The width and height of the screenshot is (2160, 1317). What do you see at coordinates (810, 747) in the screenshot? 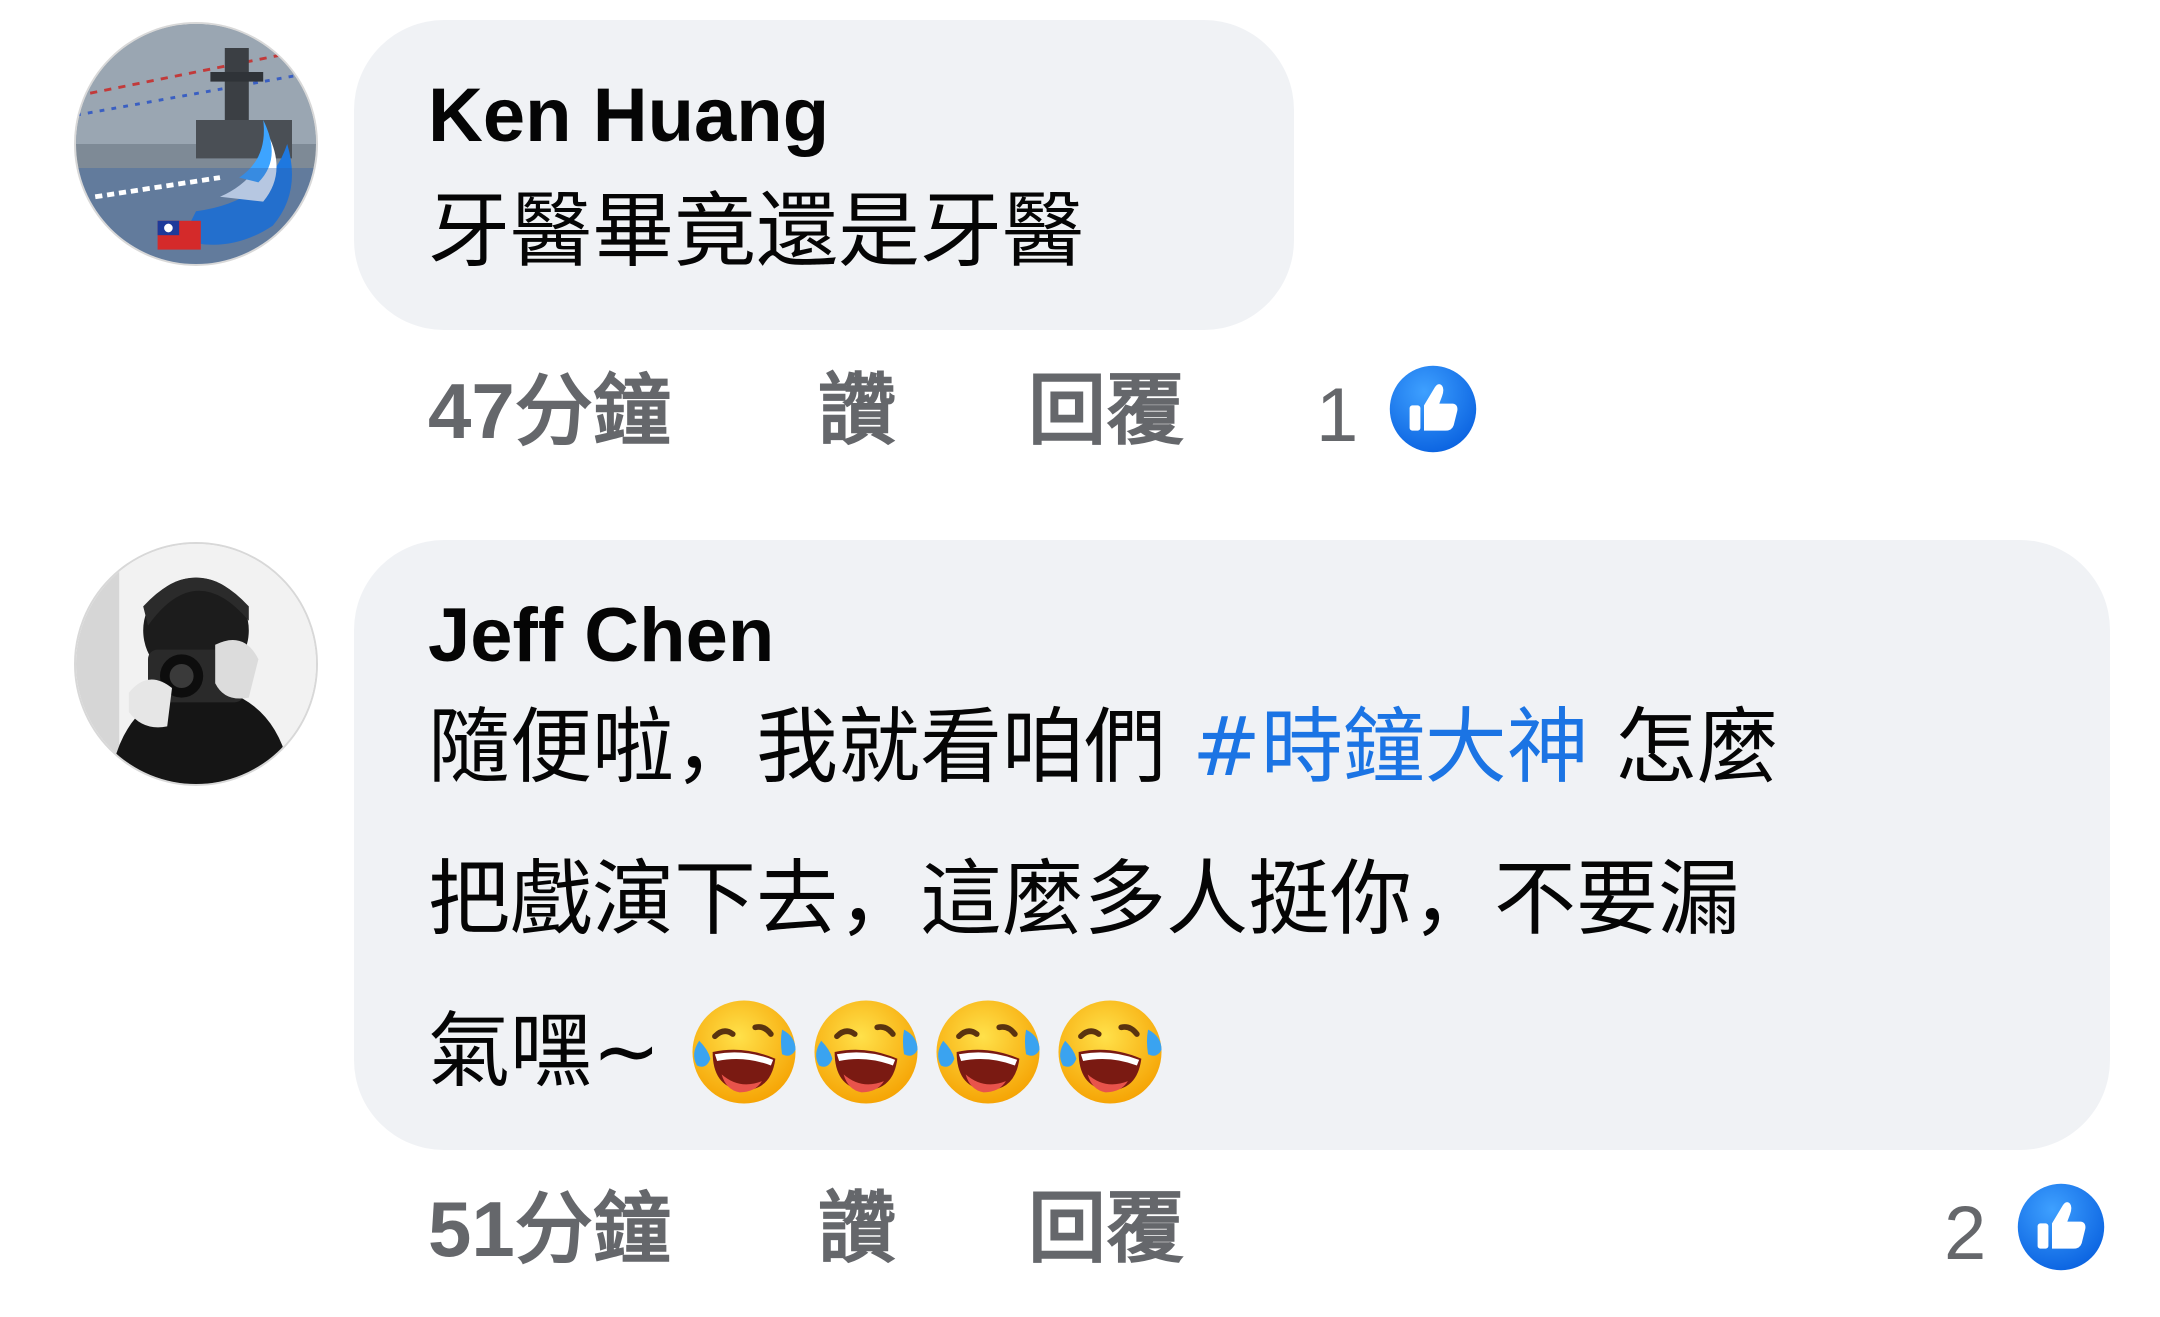
I see `comment-text-segment: 隨便啦，我就看咱們` at bounding box center [810, 747].